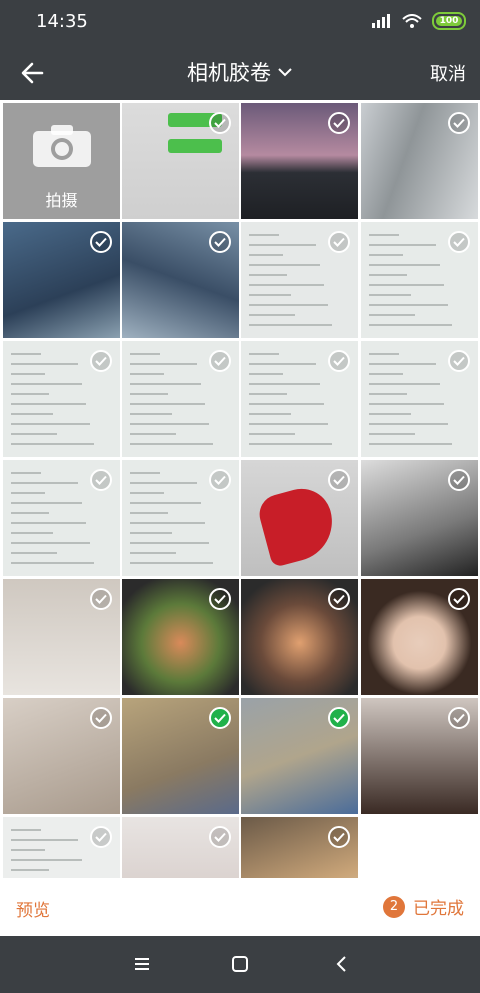  What do you see at coordinates (61, 200) in the screenshot?
I see `camera-label: 拍摄` at bounding box center [61, 200].